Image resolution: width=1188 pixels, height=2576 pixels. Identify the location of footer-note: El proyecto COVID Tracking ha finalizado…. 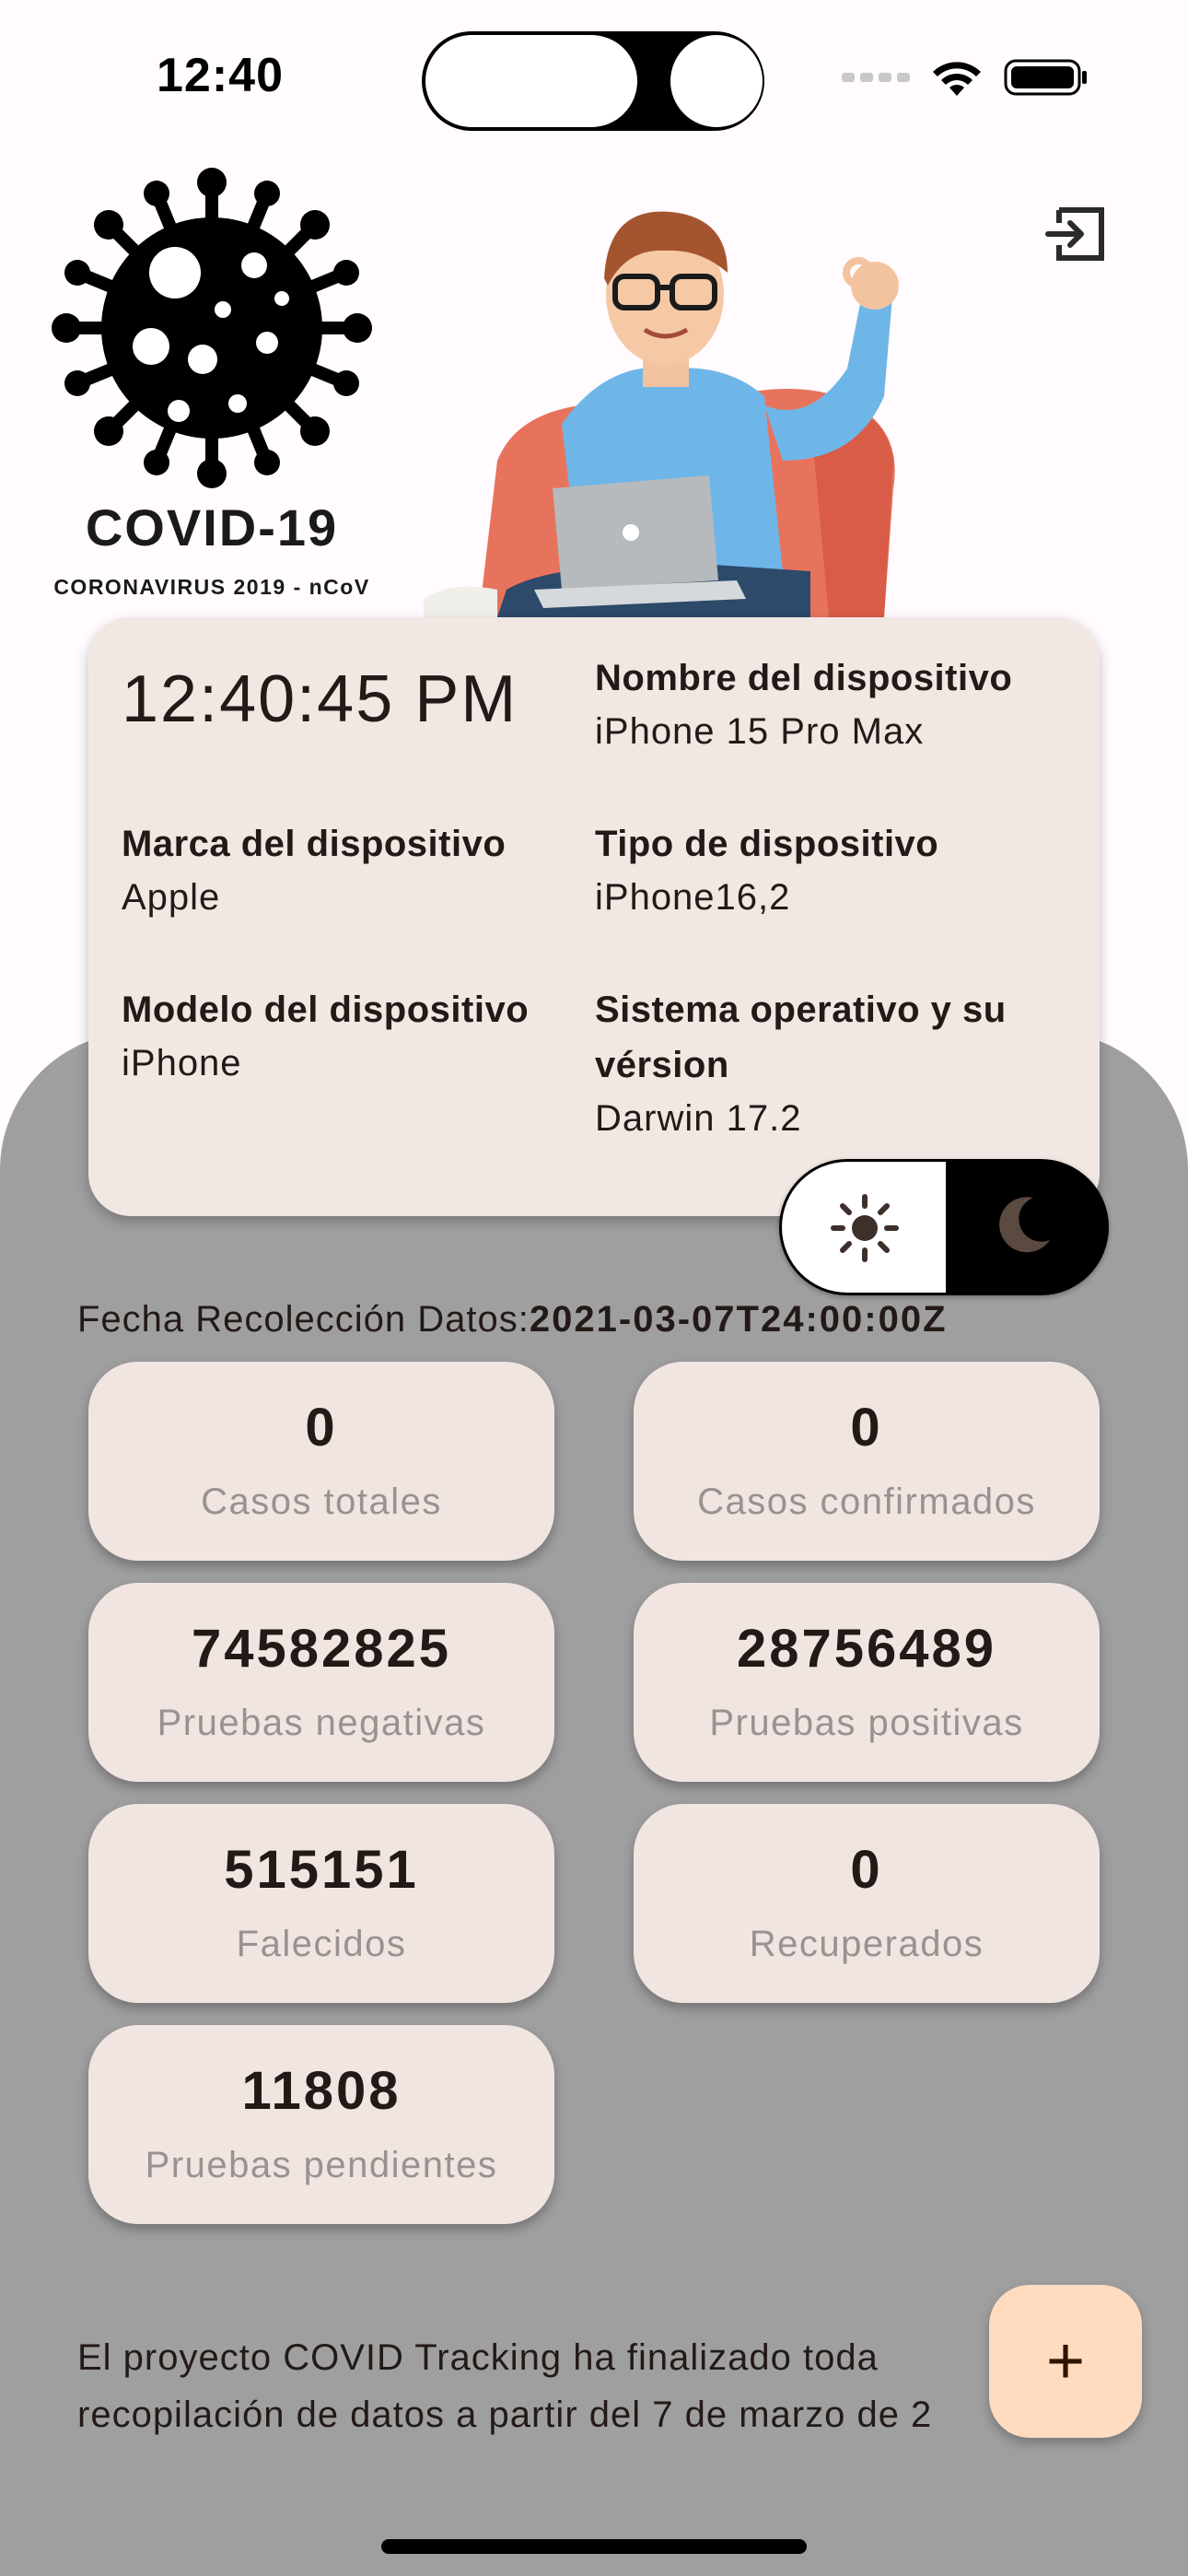
(583, 2386).